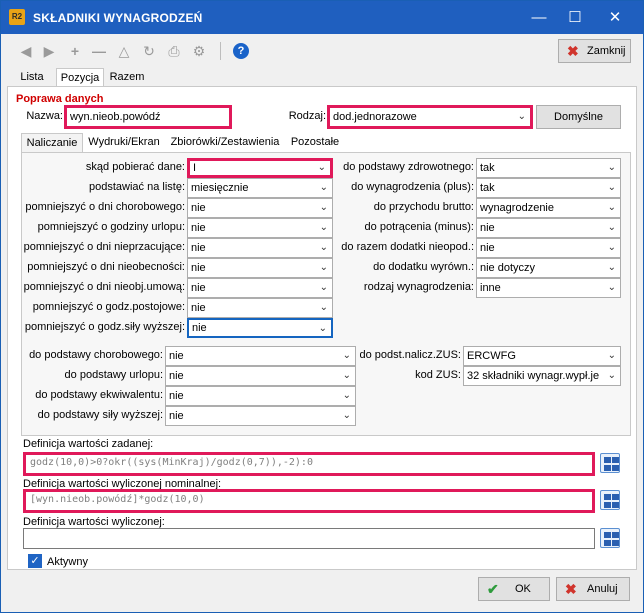  Describe the element at coordinates (35, 561) in the screenshot. I see `aktywny-checkbox: ✓` at that location.